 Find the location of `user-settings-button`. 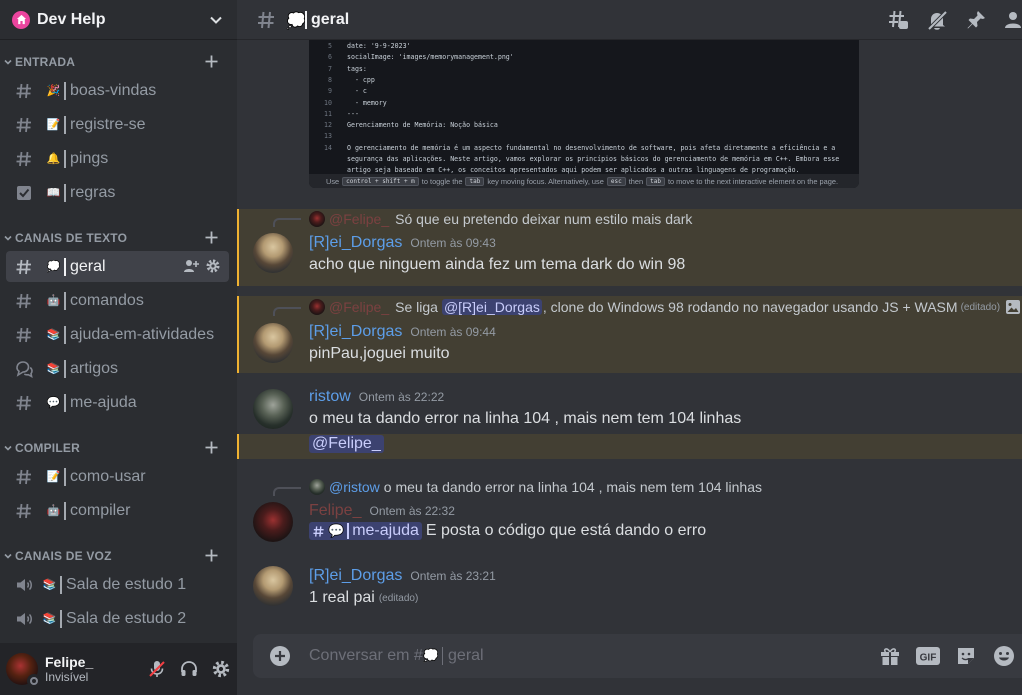

user-settings-button is located at coordinates (221, 669).